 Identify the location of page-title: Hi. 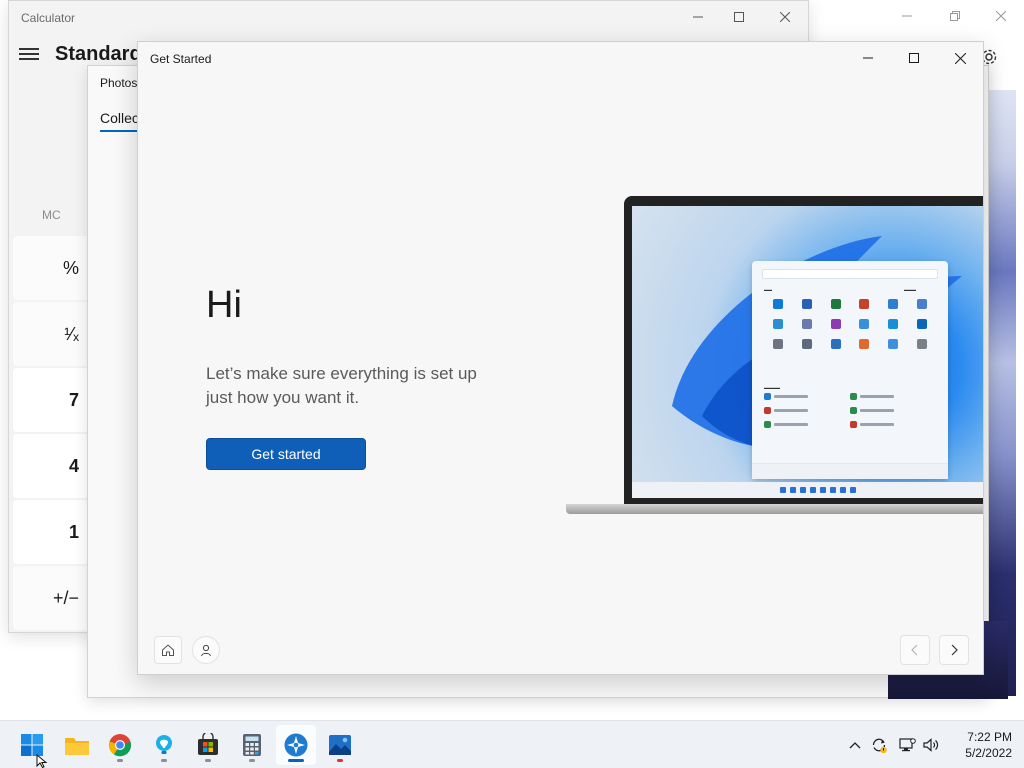
(224, 305).